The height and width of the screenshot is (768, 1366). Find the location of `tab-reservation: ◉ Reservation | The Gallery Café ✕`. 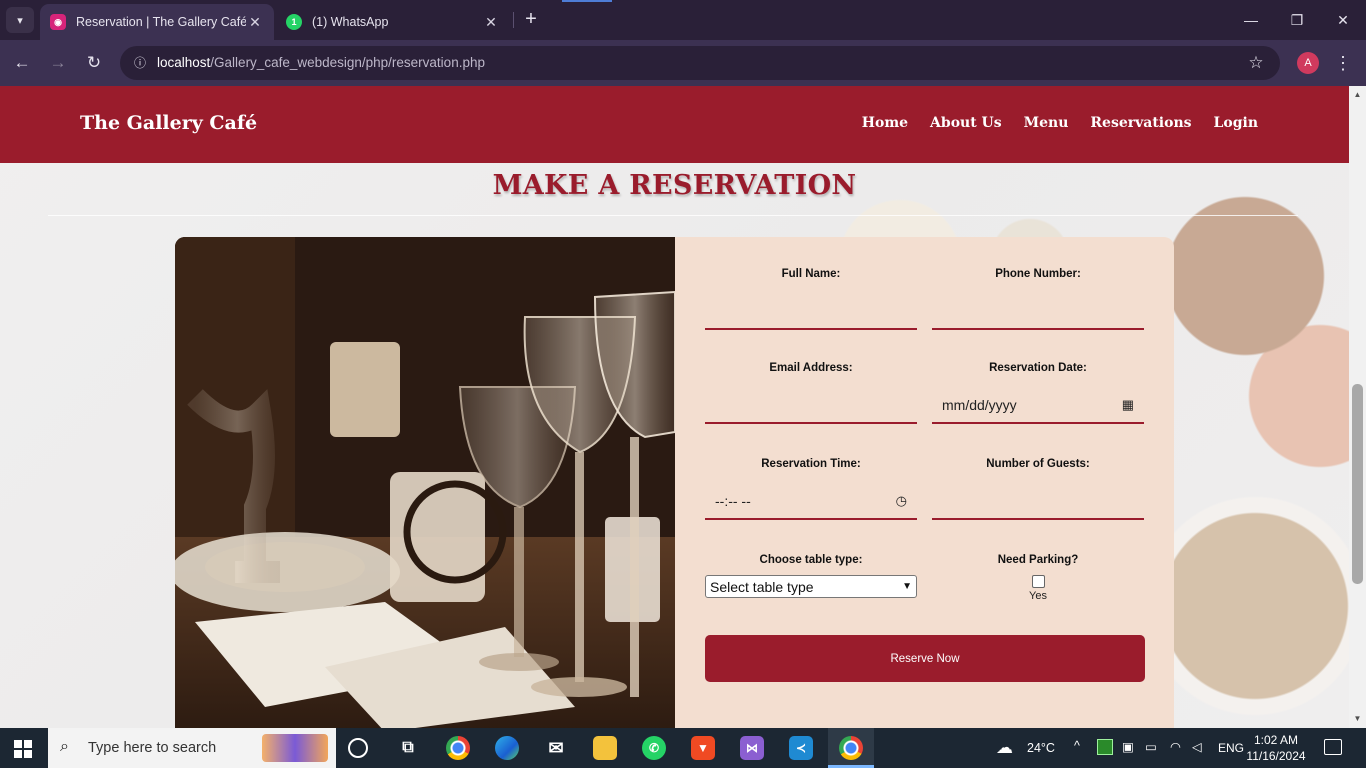

tab-reservation: ◉ Reservation | The Gallery Café ✕ is located at coordinates (157, 22).